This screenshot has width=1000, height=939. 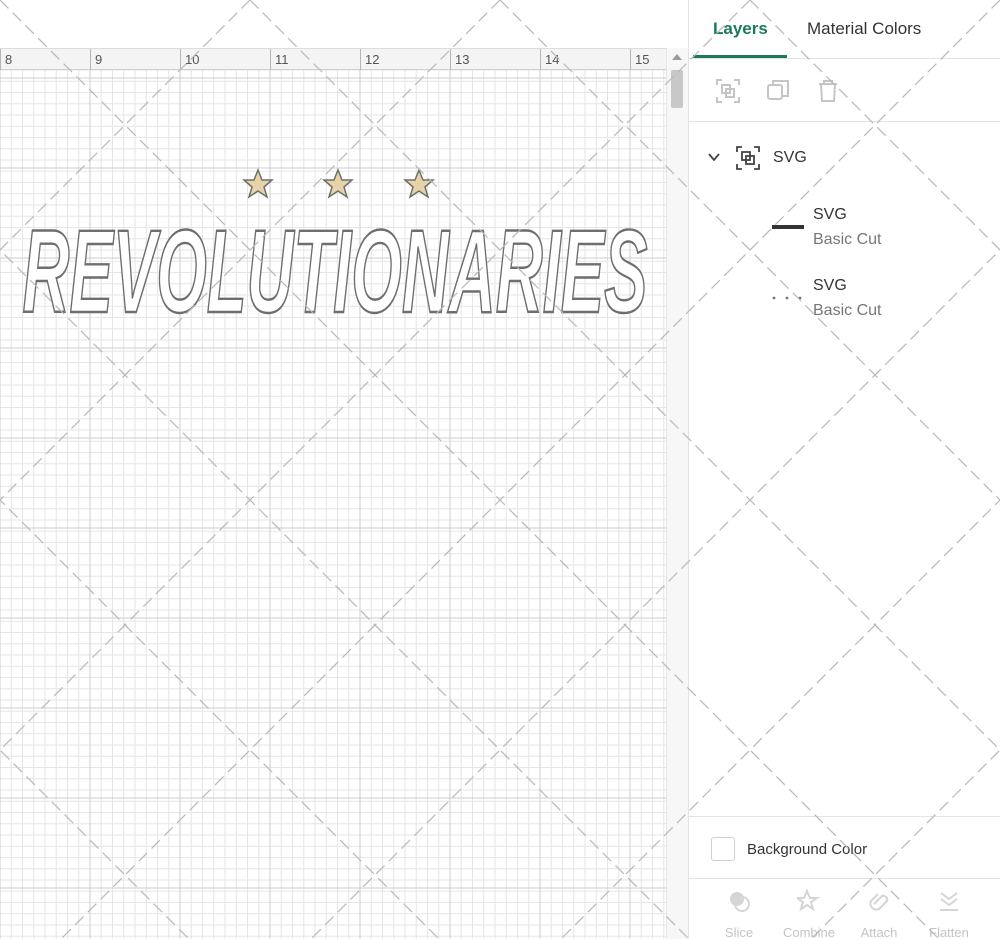 What do you see at coordinates (99, 59) in the screenshot?
I see `ruler-tick-label: 9` at bounding box center [99, 59].